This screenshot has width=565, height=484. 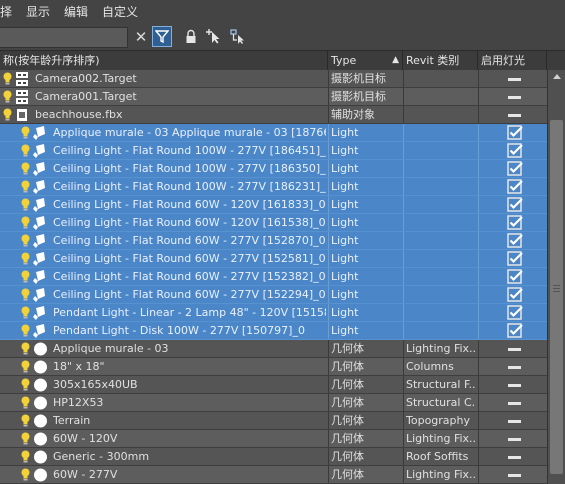 I want to click on row-type: Light, so click(x=345, y=258).